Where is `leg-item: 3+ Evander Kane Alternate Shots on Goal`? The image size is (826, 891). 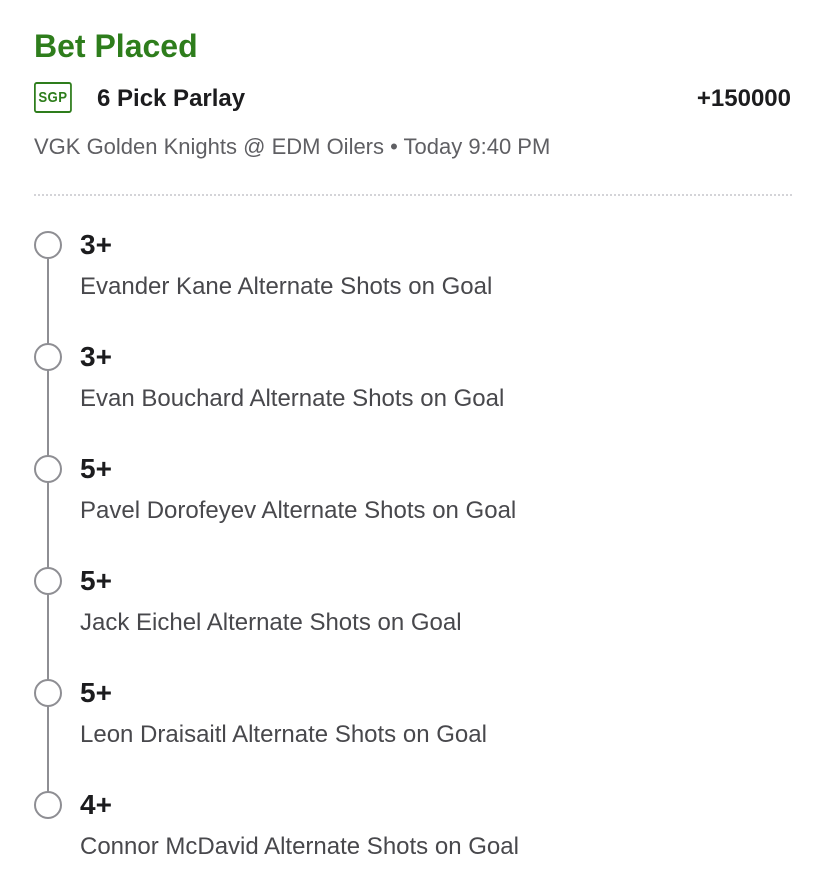
leg-item: 3+ Evander Kane Alternate Shots on Goal is located at coordinates (414, 280).